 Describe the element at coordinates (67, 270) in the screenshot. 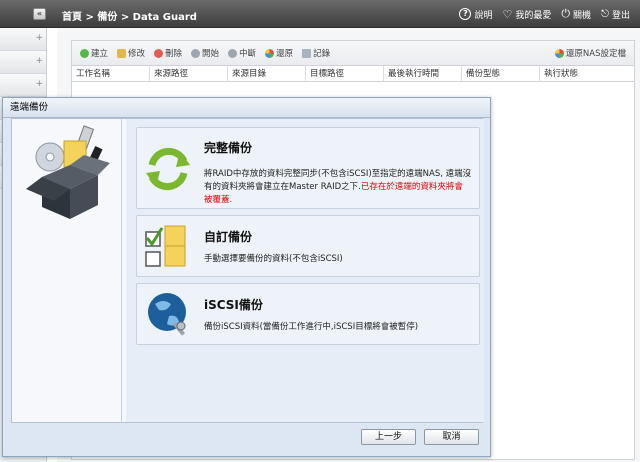

I see `backup-box-illustration` at that location.